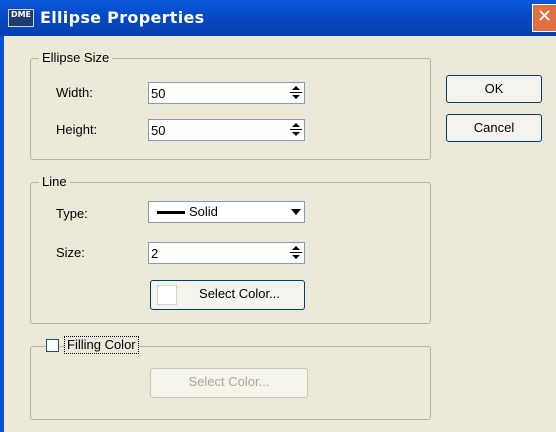 The width and height of the screenshot is (556, 432). Describe the element at coordinates (203, 211) in the screenshot. I see `line-type-value: Solid` at that location.